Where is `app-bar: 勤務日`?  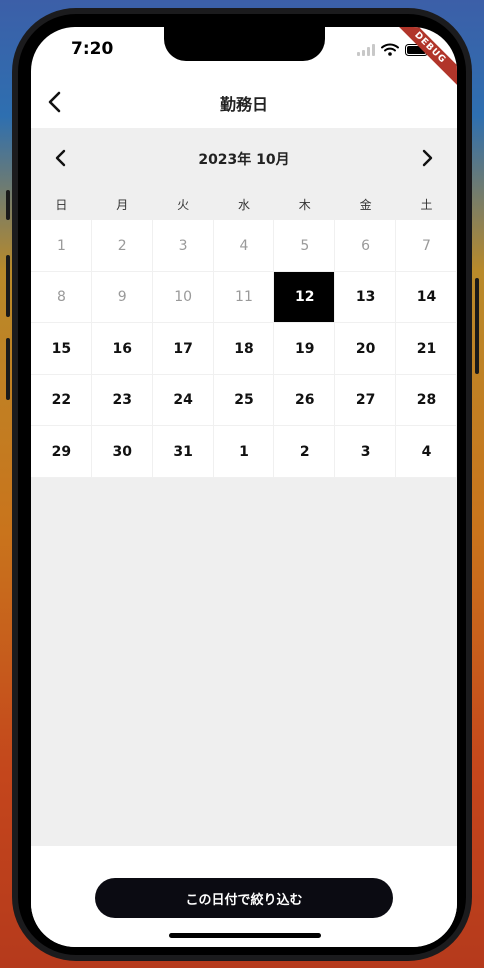 app-bar: 勤務日 is located at coordinates (244, 102).